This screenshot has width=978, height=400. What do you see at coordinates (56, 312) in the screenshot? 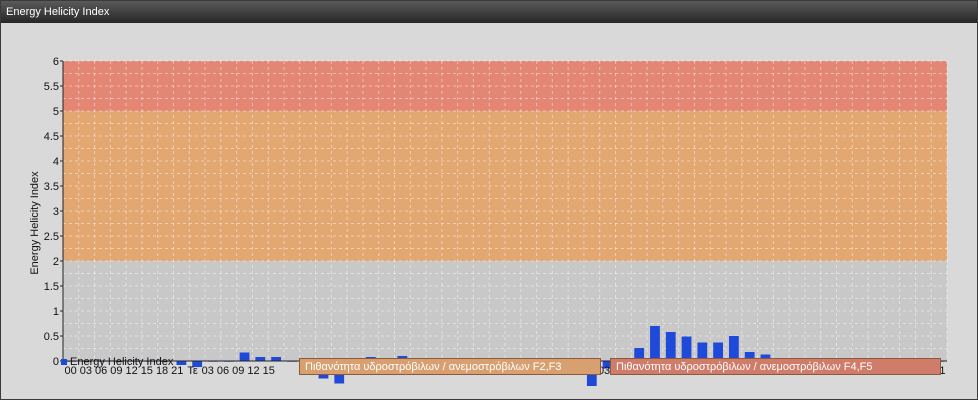
I see `y-tick-label: 1` at bounding box center [56, 312].